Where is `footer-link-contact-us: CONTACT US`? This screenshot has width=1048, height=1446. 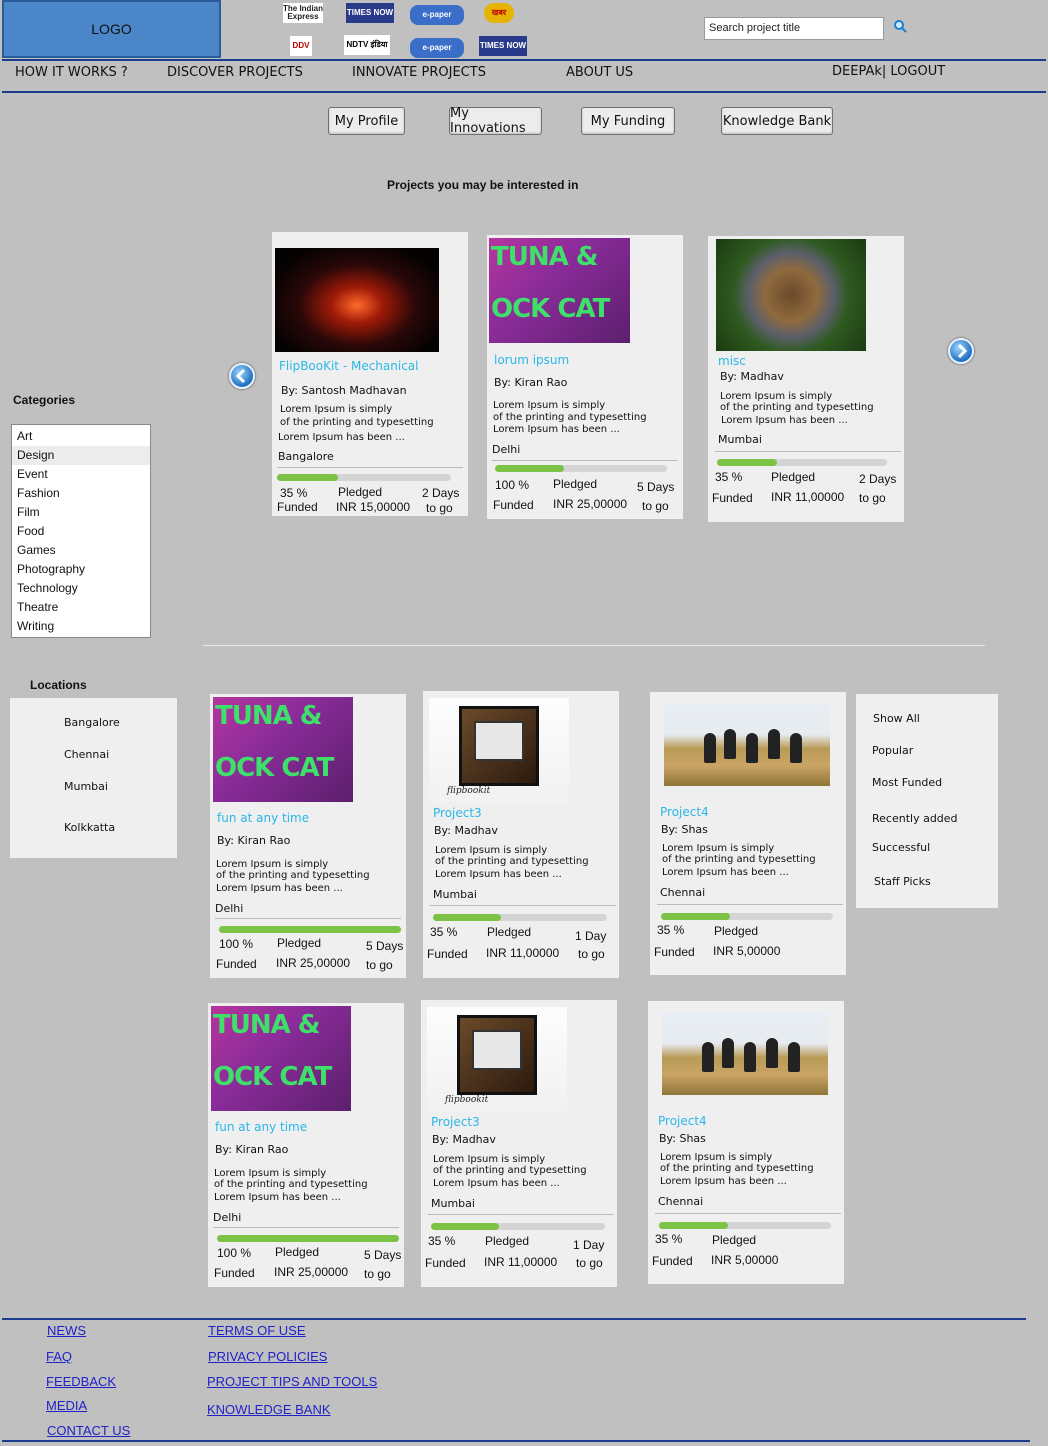
footer-link-contact-us: CONTACT US is located at coordinates (88, 1430).